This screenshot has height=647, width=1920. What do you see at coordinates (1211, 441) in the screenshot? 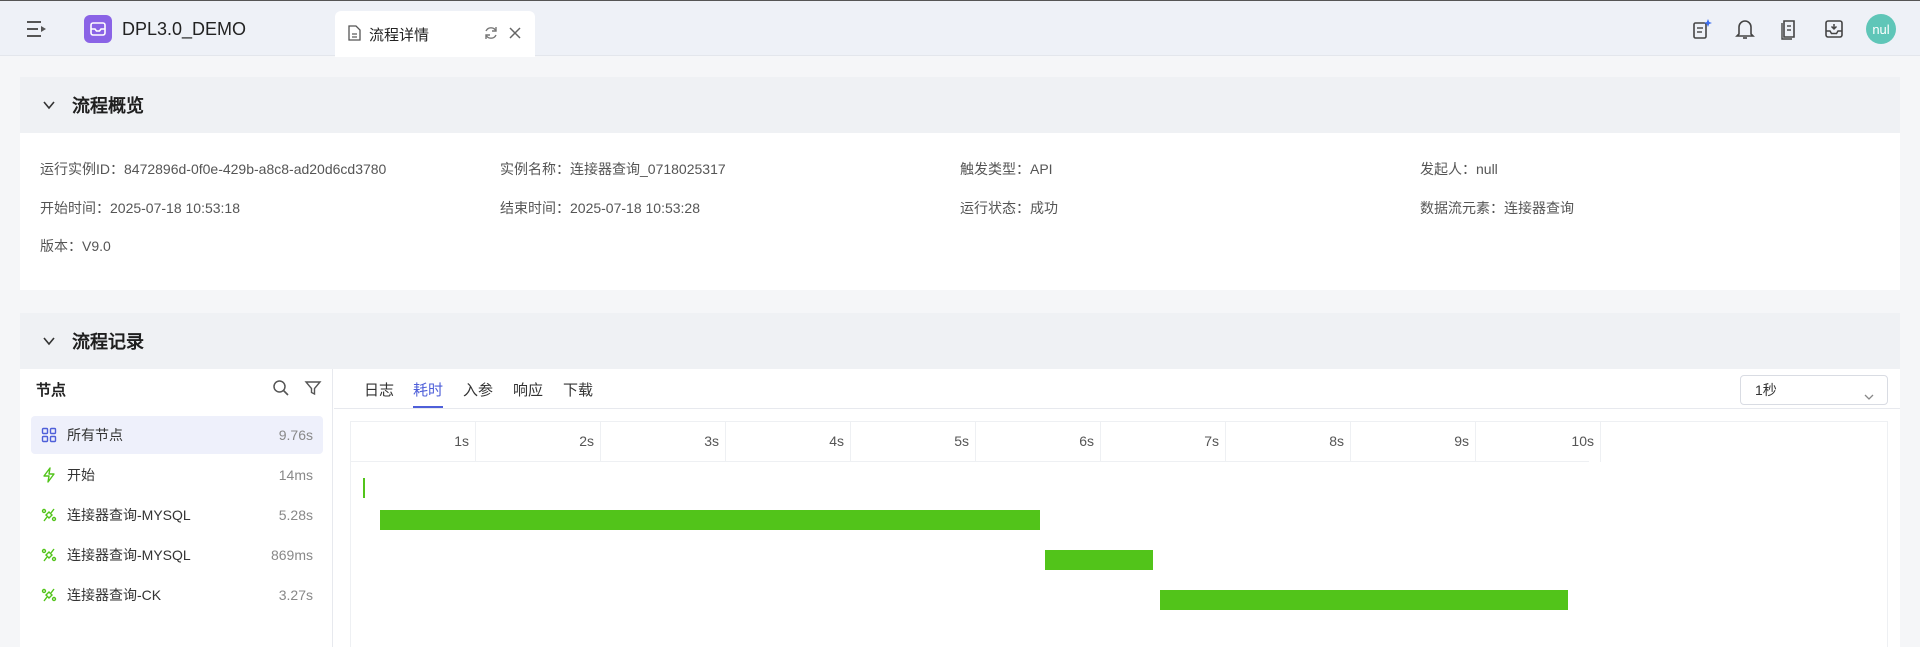
I see `timeline-tick-label: 7s` at bounding box center [1211, 441].